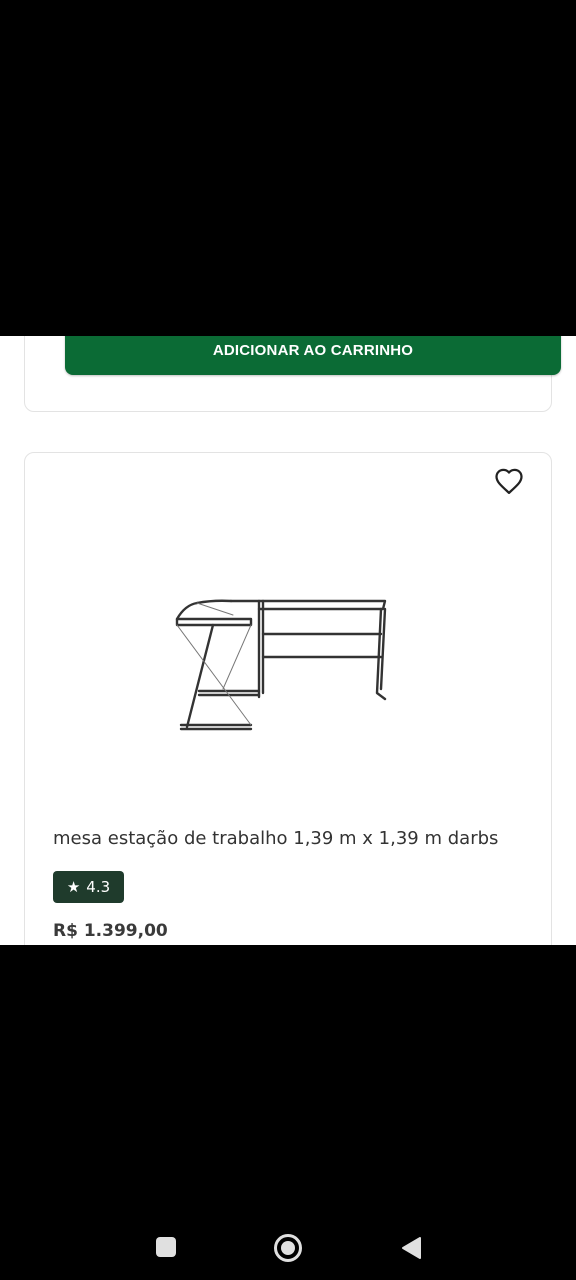 The width and height of the screenshot is (576, 1280). Describe the element at coordinates (110, 931) in the screenshot. I see `product-price: R$ 1.399,00` at that location.